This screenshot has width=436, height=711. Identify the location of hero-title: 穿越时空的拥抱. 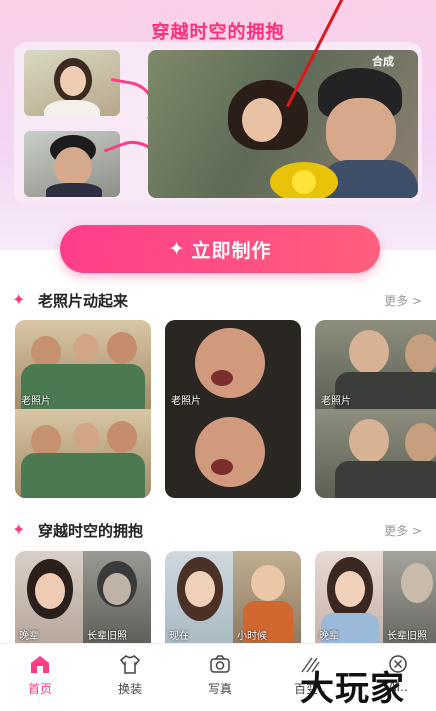
(218, 32).